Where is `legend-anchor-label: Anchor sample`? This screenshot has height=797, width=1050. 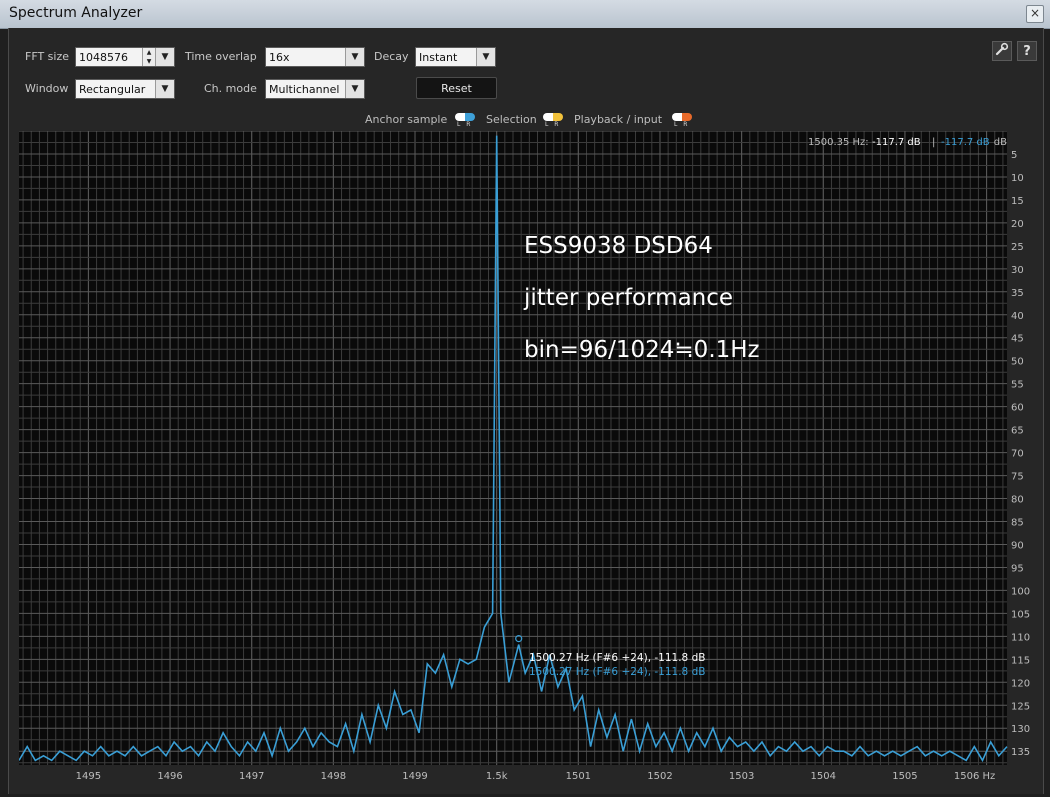 legend-anchor-label: Anchor sample is located at coordinates (406, 119).